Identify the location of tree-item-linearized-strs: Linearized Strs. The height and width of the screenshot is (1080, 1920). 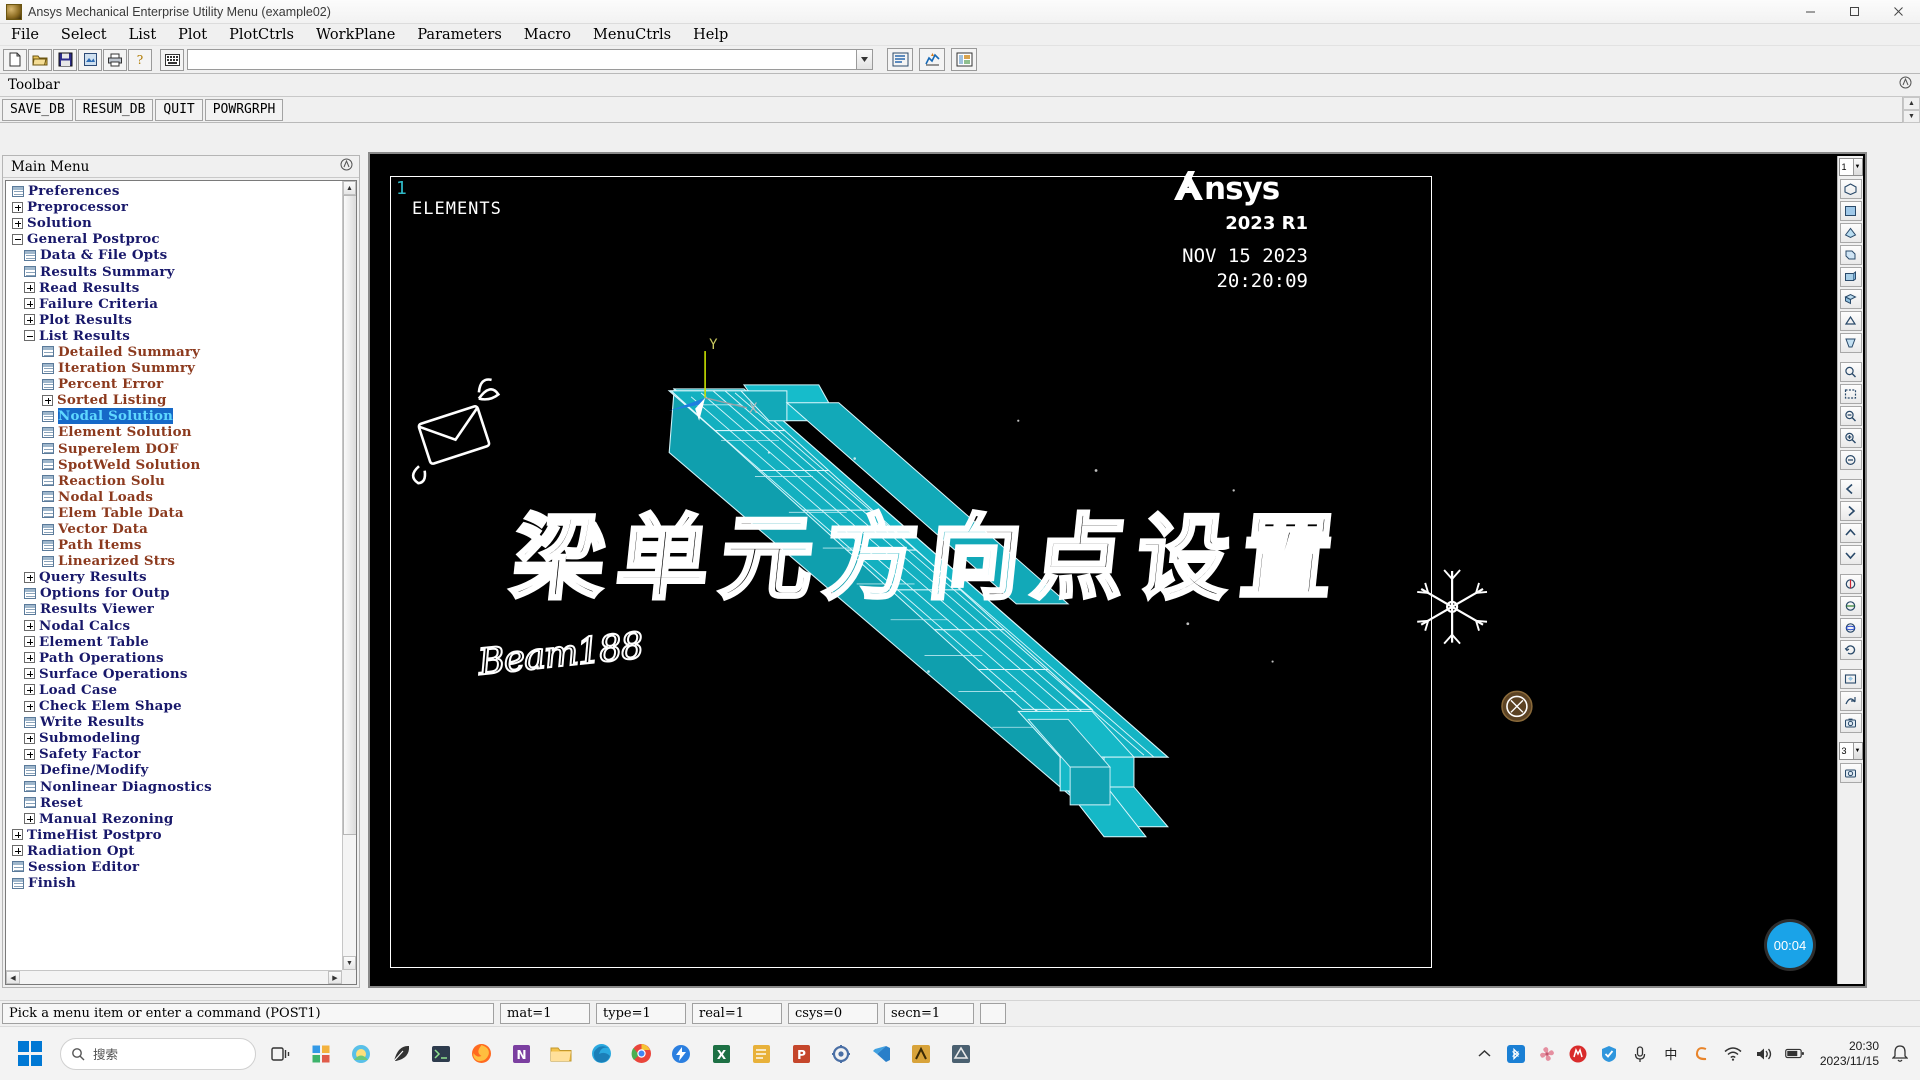
(174, 561).